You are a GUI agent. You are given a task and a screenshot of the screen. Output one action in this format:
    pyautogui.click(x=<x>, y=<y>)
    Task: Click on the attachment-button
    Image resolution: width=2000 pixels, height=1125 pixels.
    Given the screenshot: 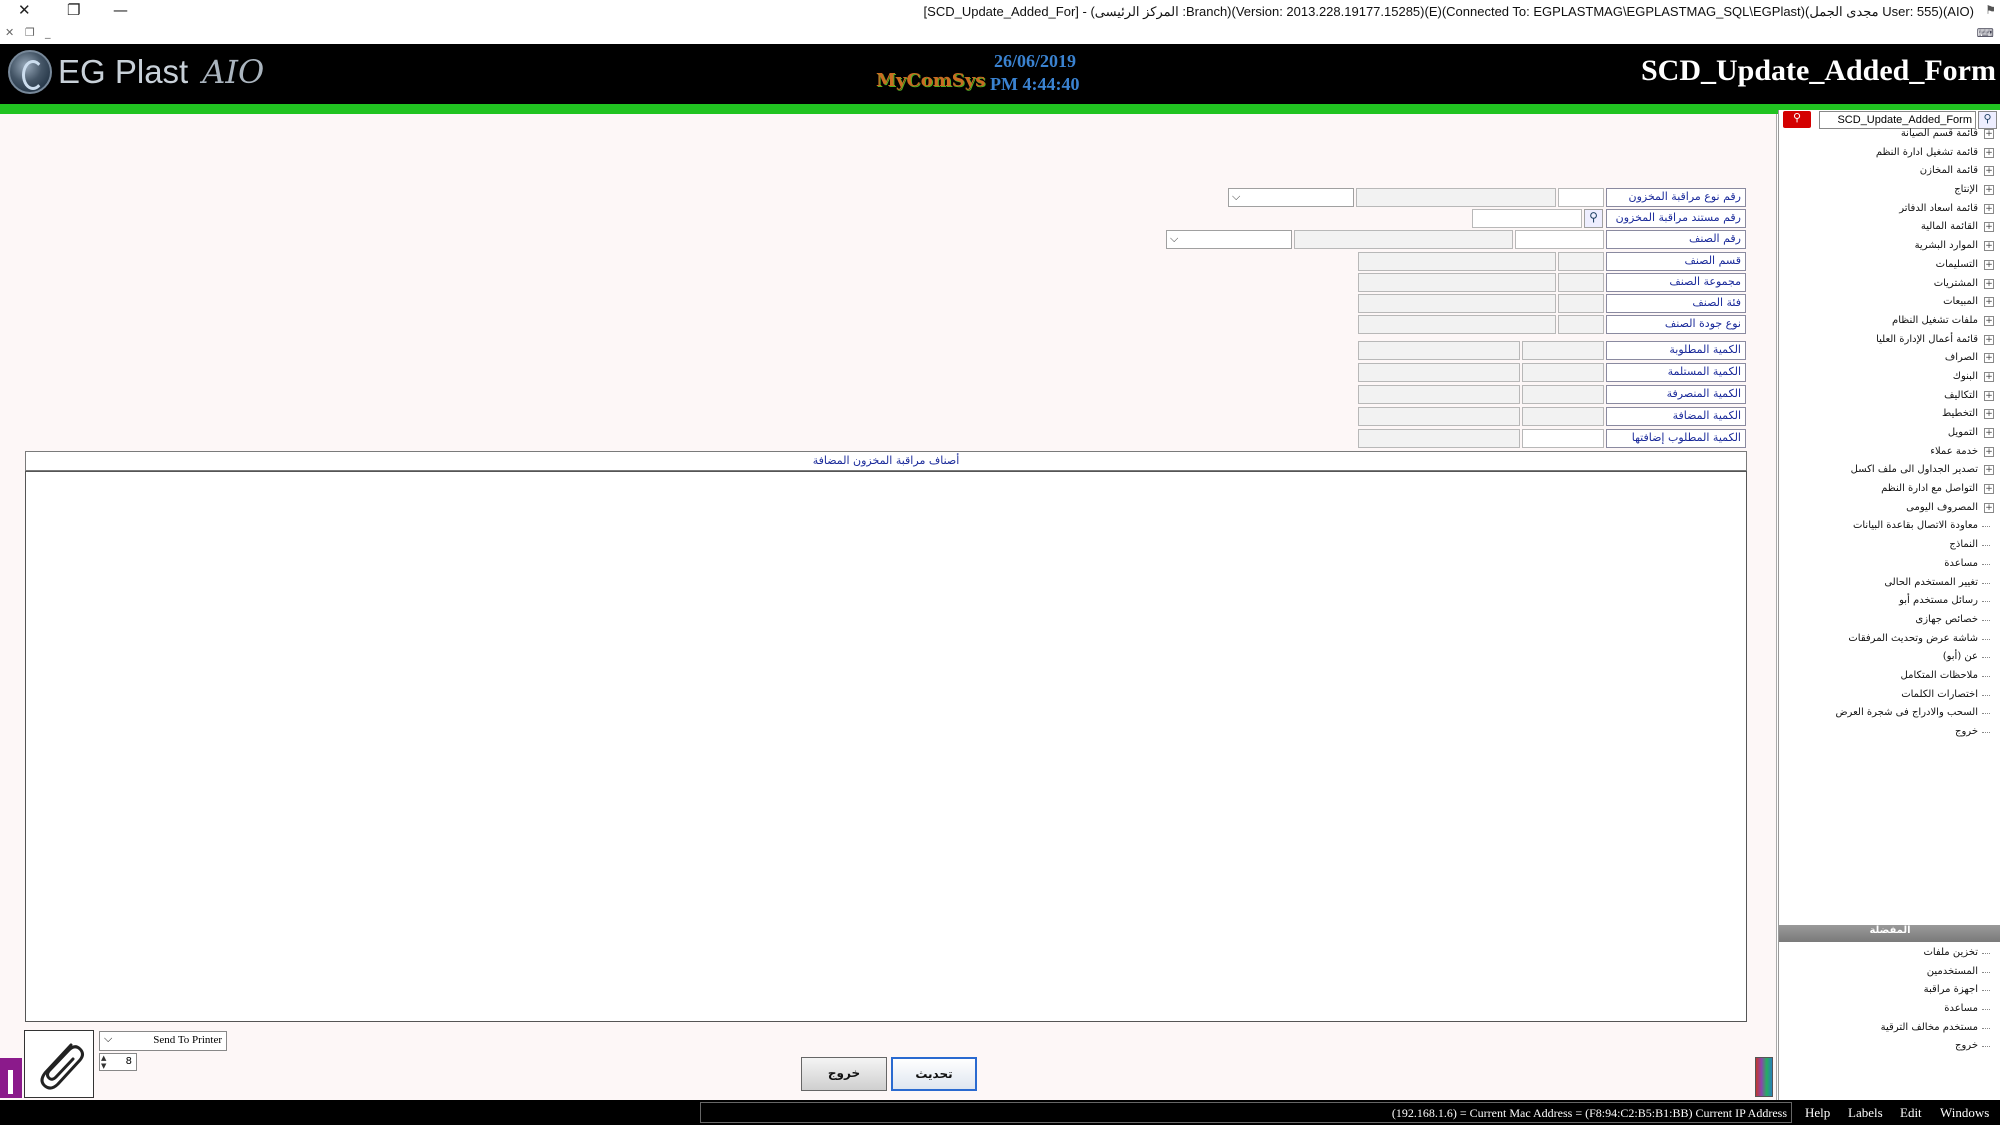 What is the action you would take?
    pyautogui.click(x=59, y=1064)
    